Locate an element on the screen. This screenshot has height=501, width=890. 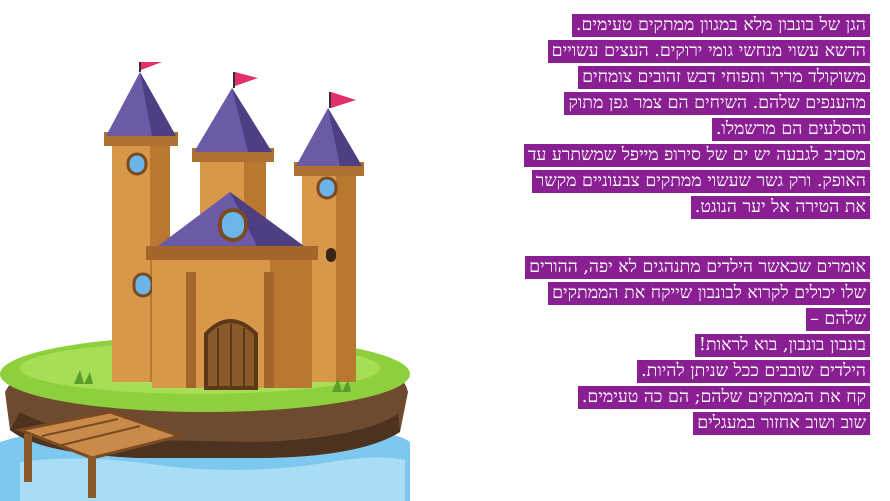
dock-post-right is located at coordinates (92, 477).